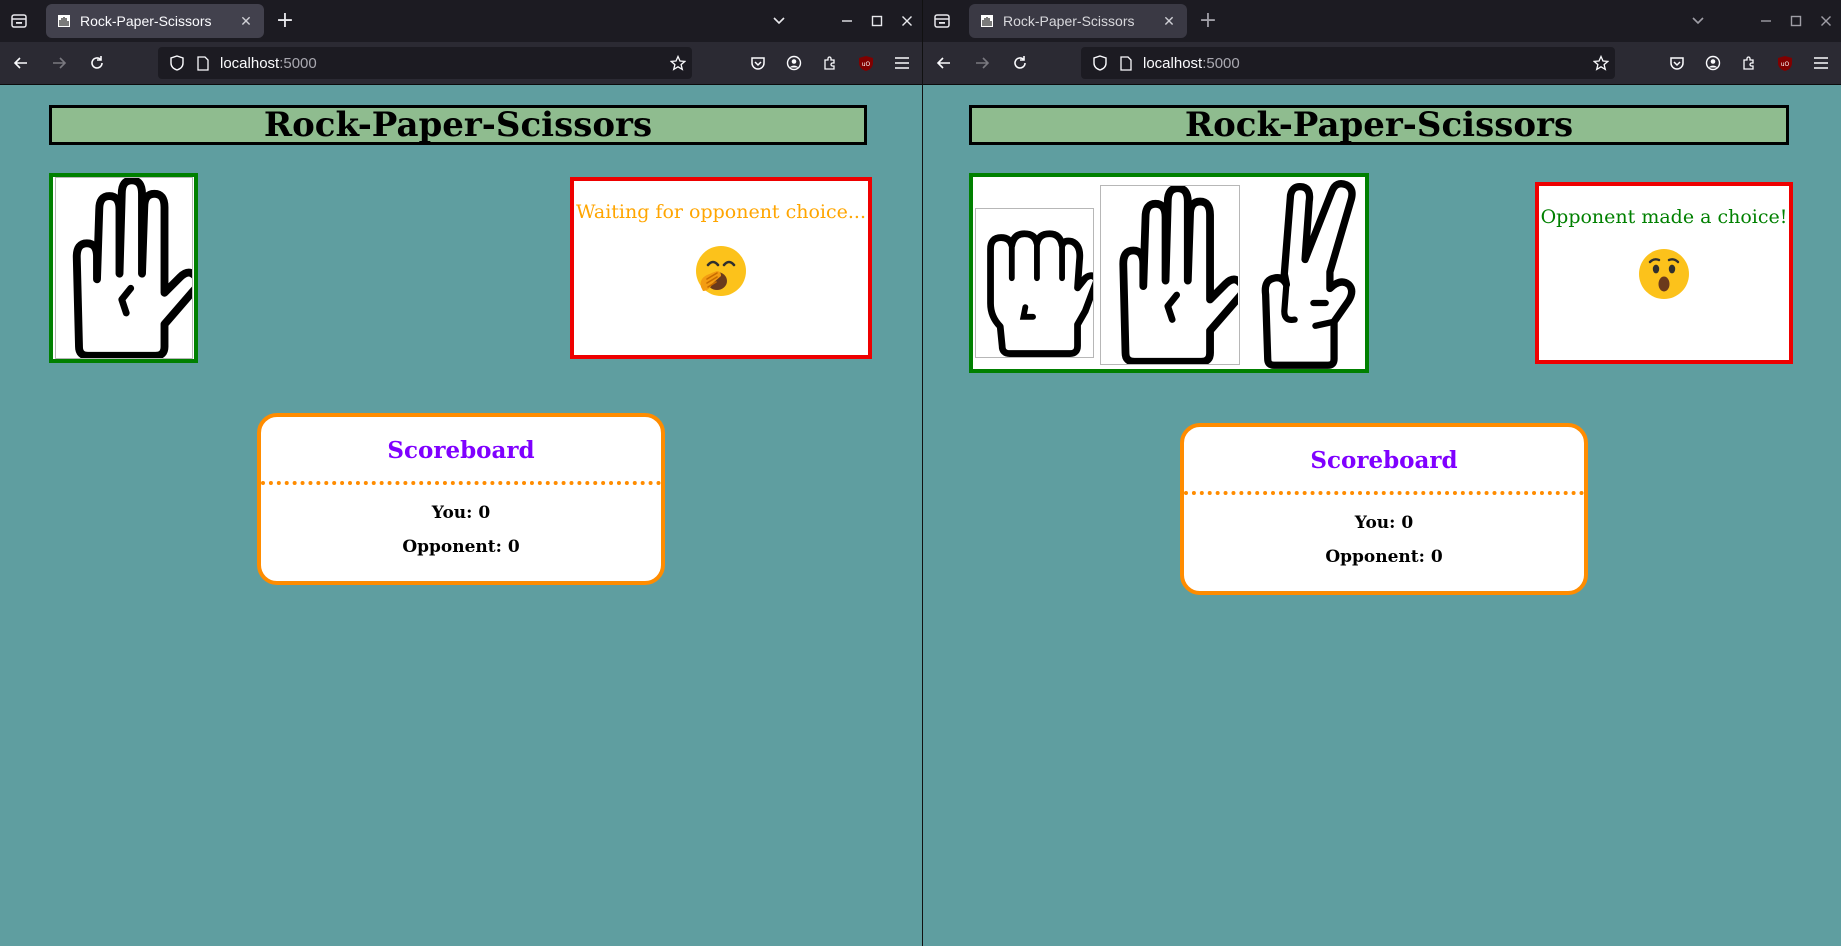 This screenshot has width=1841, height=946. I want to click on back-arrow-icon, so click(20, 63).